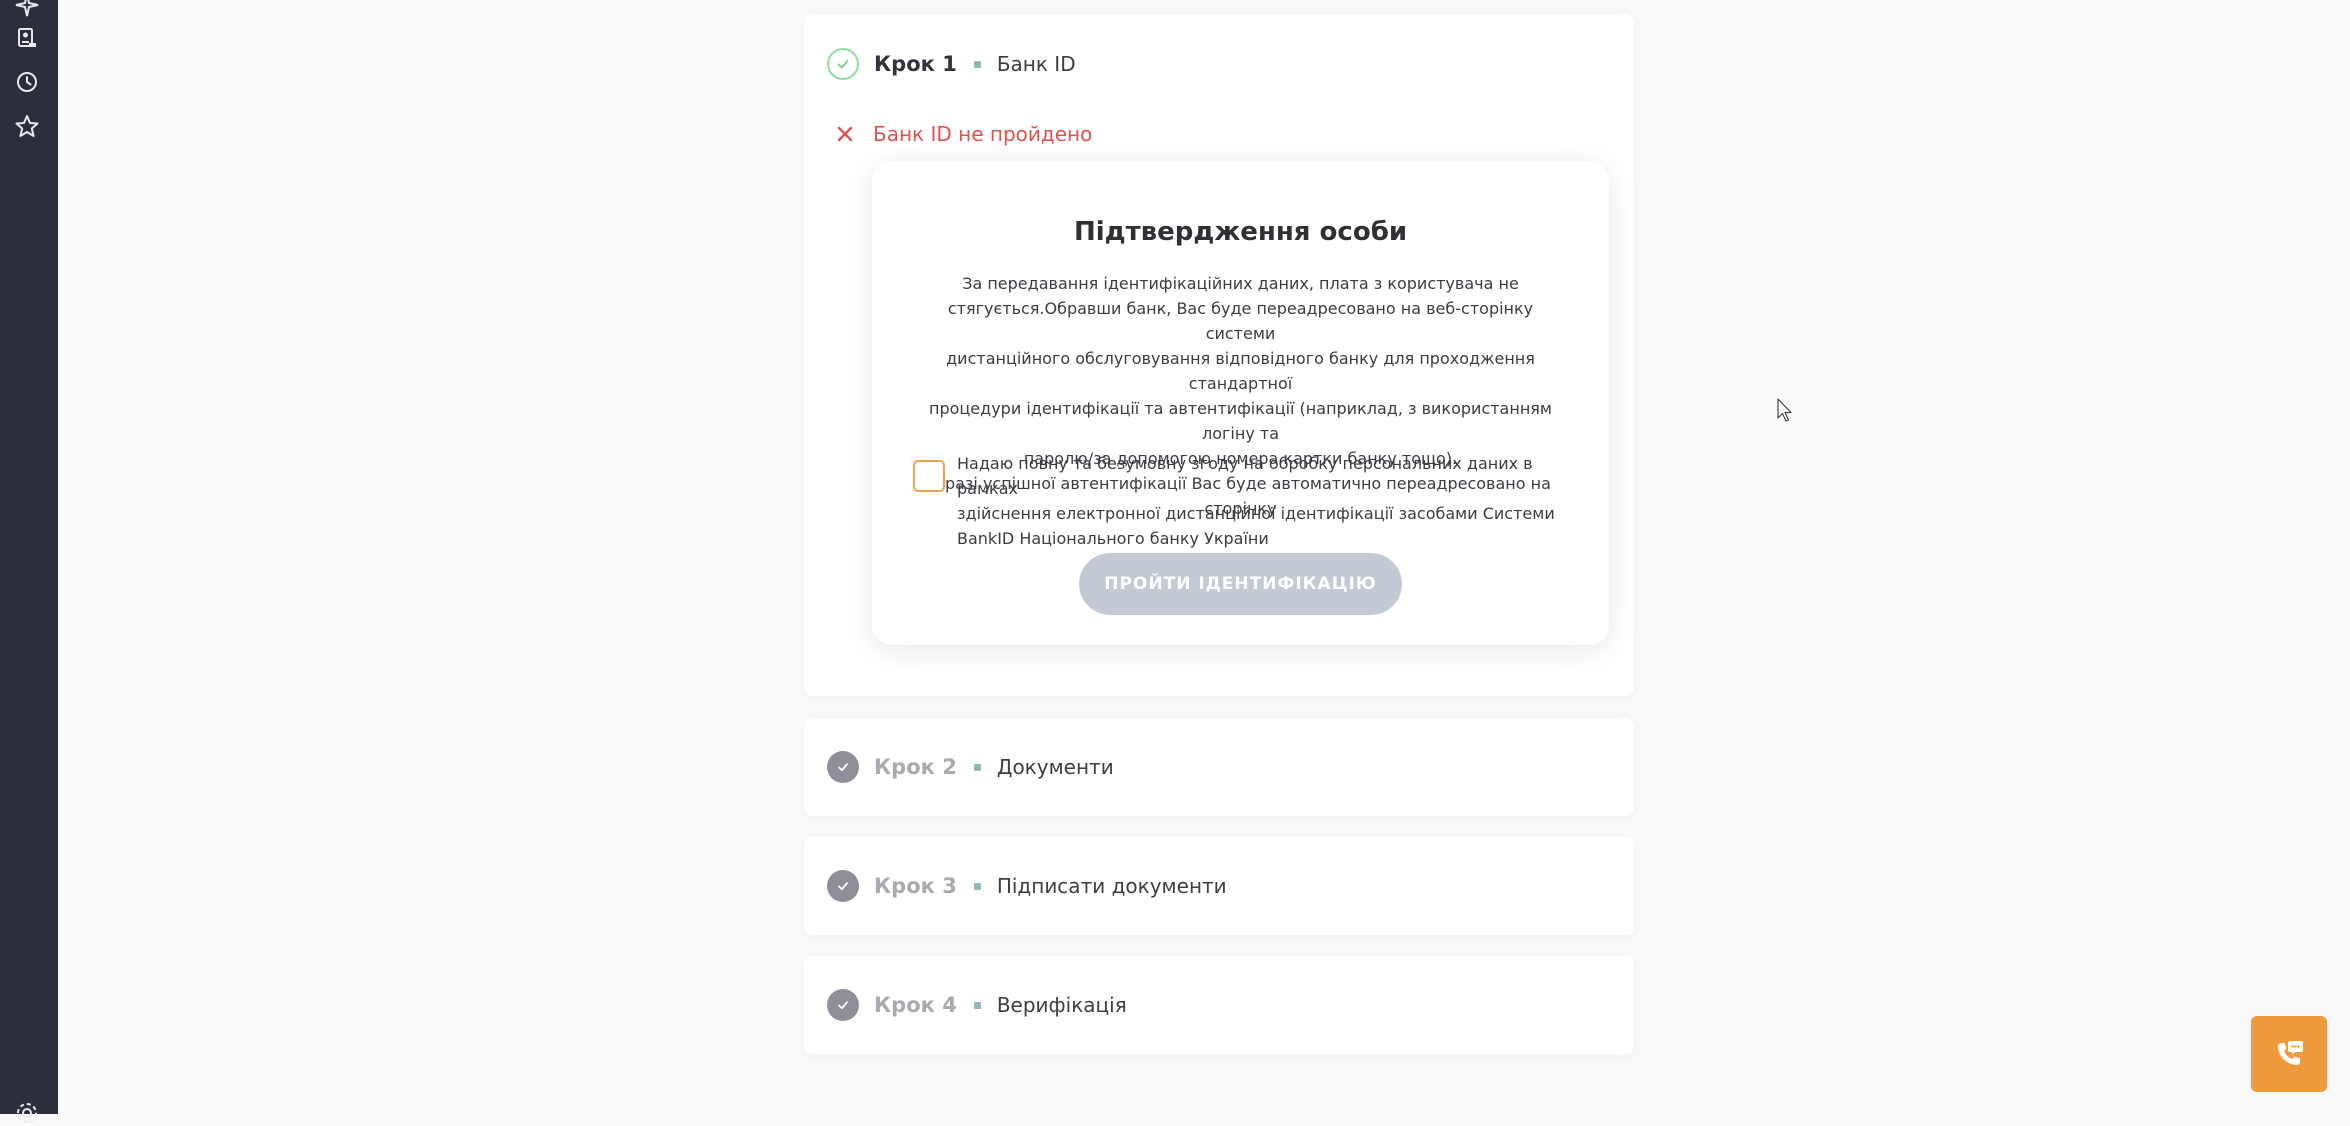 The image size is (2350, 1126). Describe the element at coordinates (843, 1005) in the screenshot. I see `step-4-check-icon` at that location.